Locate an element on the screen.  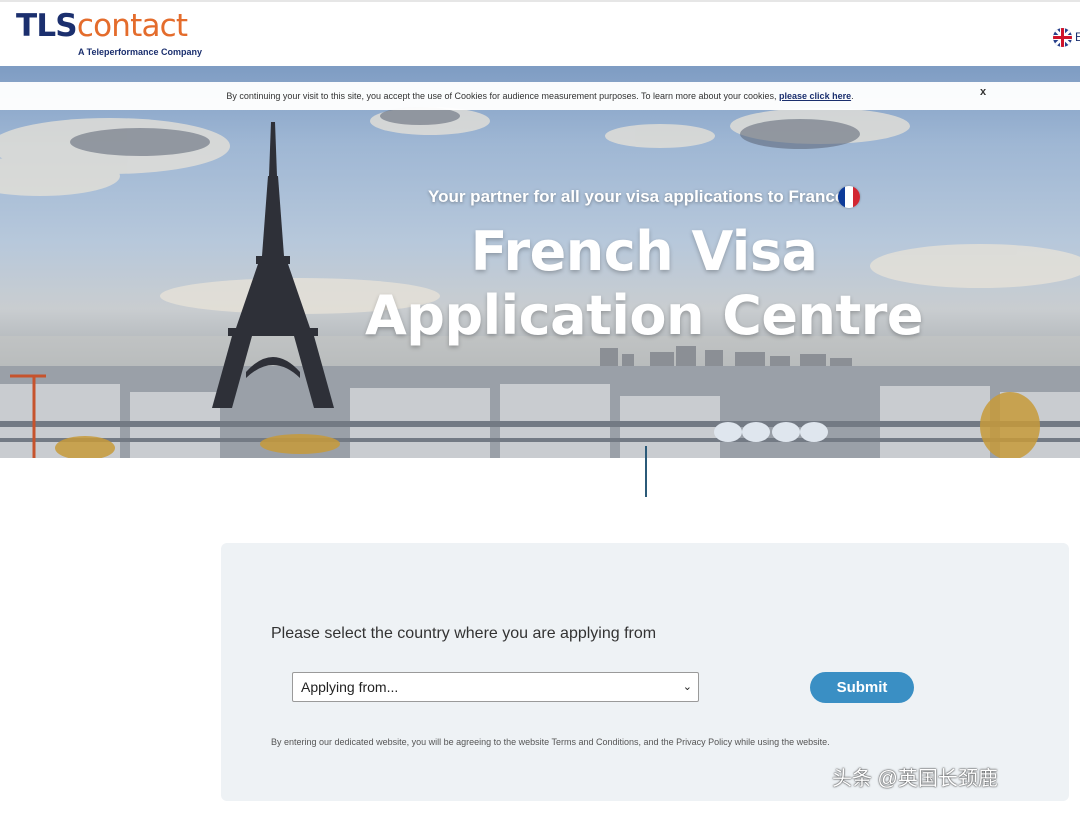
hero-title: French Visa Application Centre is located at coordinates (644, 284).